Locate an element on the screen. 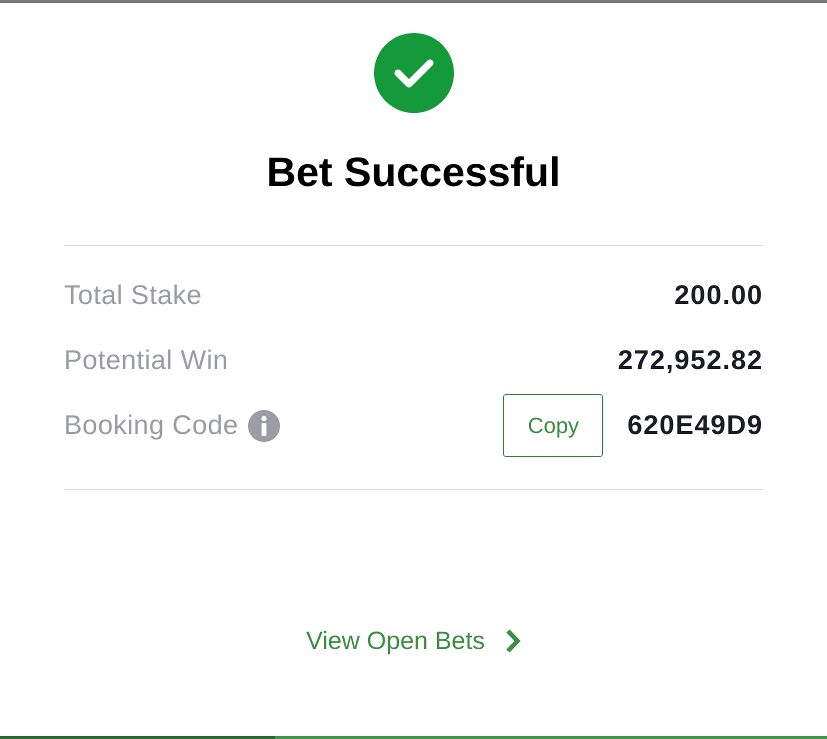 The width and height of the screenshot is (827, 739). copy-button: Copy is located at coordinates (553, 425).